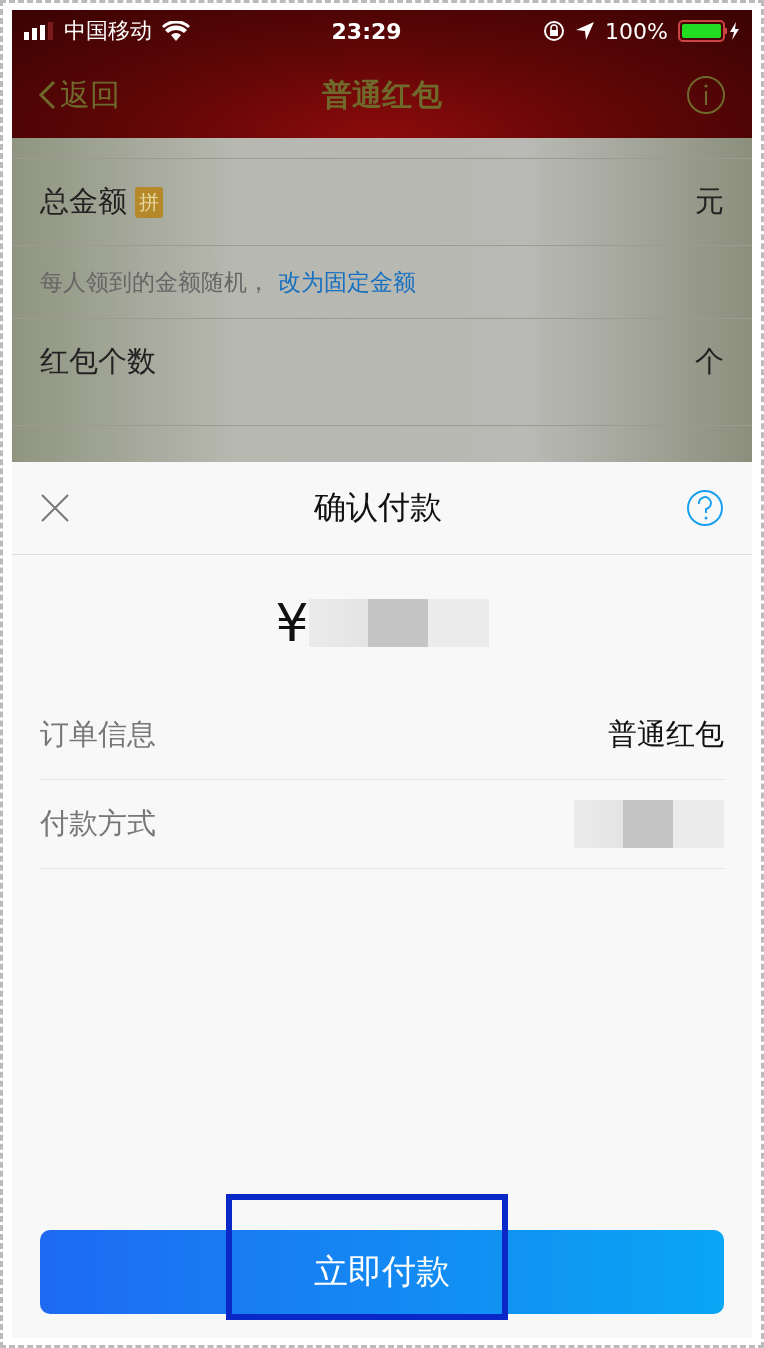  What do you see at coordinates (585, 31) in the screenshot?
I see `location-arrow-icon` at bounding box center [585, 31].